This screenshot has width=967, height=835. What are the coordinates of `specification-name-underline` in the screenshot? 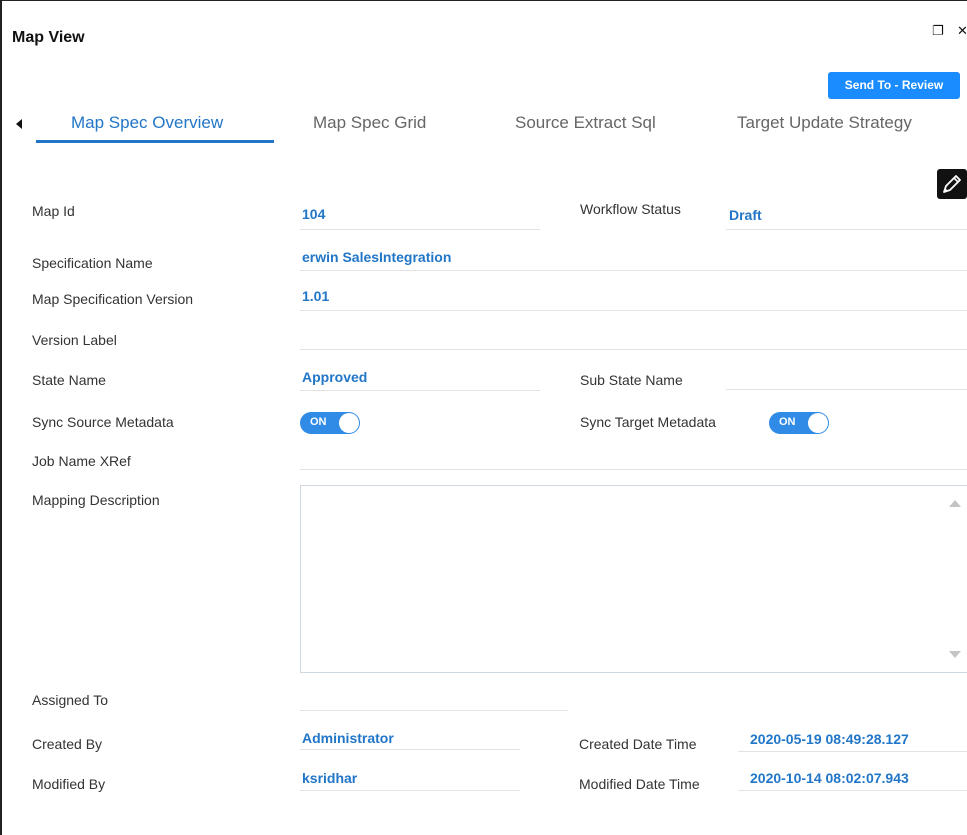 It's located at (633, 270).